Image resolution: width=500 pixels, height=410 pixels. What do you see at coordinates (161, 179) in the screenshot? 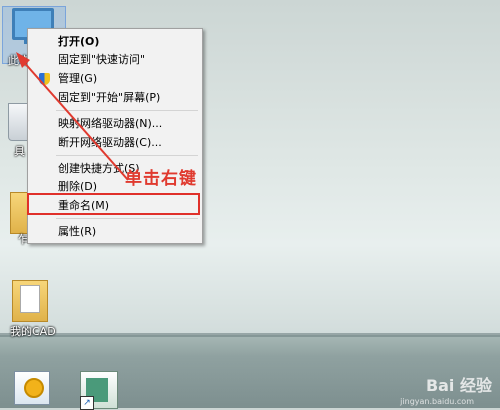
I see `annotation-text: 单击右键` at bounding box center [161, 179].